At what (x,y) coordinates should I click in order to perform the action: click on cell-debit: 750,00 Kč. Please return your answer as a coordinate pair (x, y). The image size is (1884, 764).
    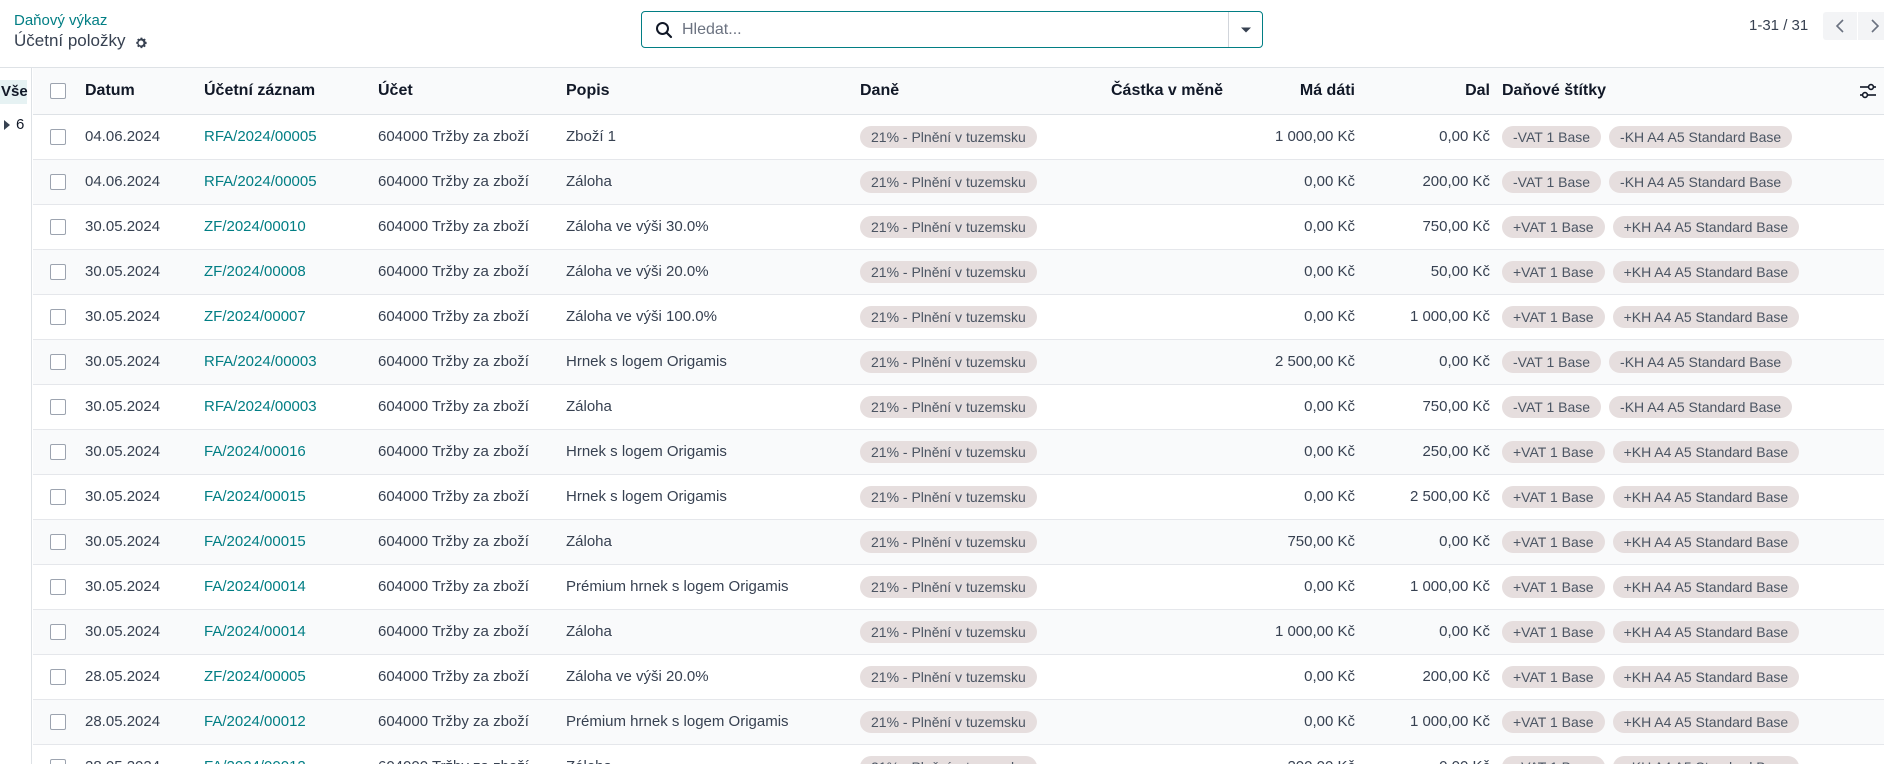
    Looking at the image, I should click on (1321, 541).